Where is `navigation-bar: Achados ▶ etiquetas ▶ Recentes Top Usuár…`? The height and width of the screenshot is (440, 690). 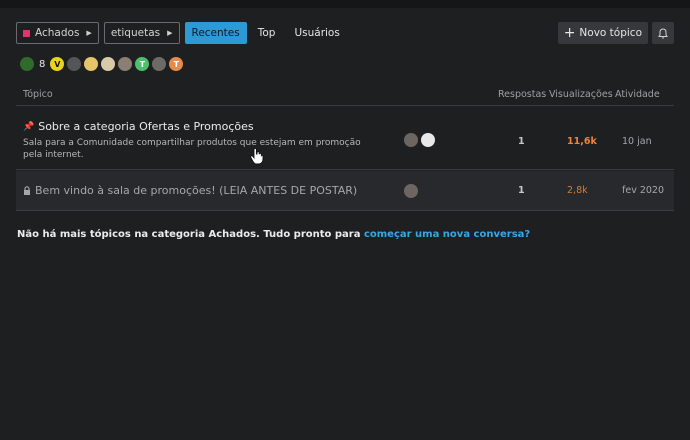
navigation-bar: Achados ▶ etiquetas ▶ Recentes Top Usuár… is located at coordinates (345, 33).